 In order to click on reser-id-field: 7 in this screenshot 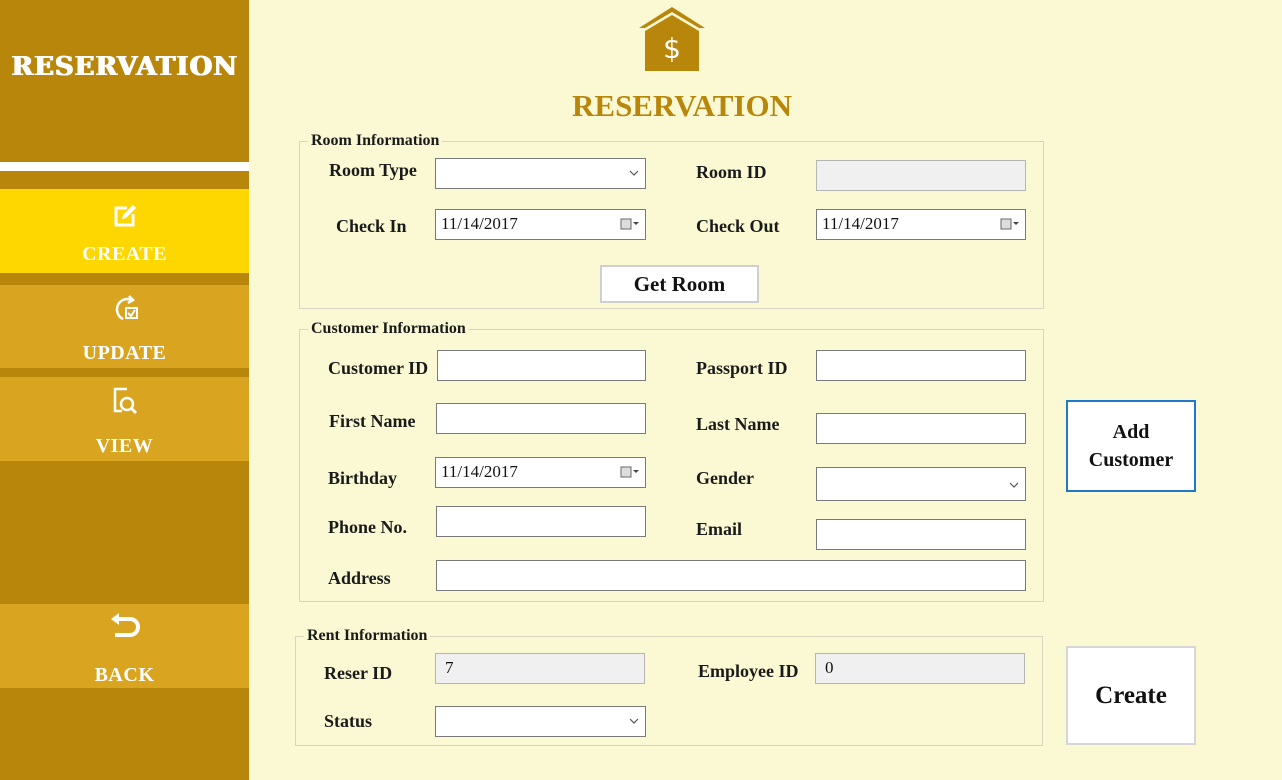, I will do `click(540, 668)`.